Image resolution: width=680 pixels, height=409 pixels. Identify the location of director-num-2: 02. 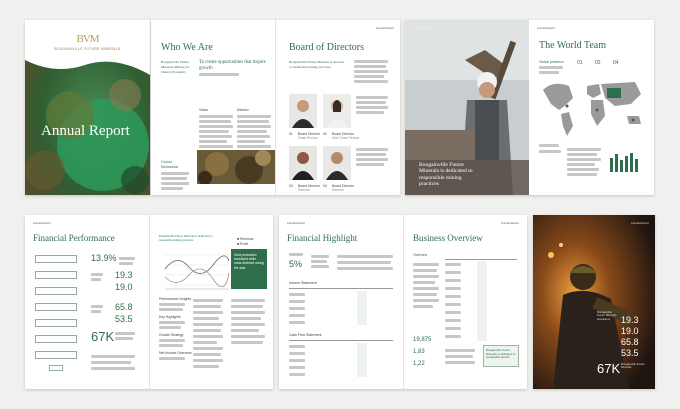
(325, 134).